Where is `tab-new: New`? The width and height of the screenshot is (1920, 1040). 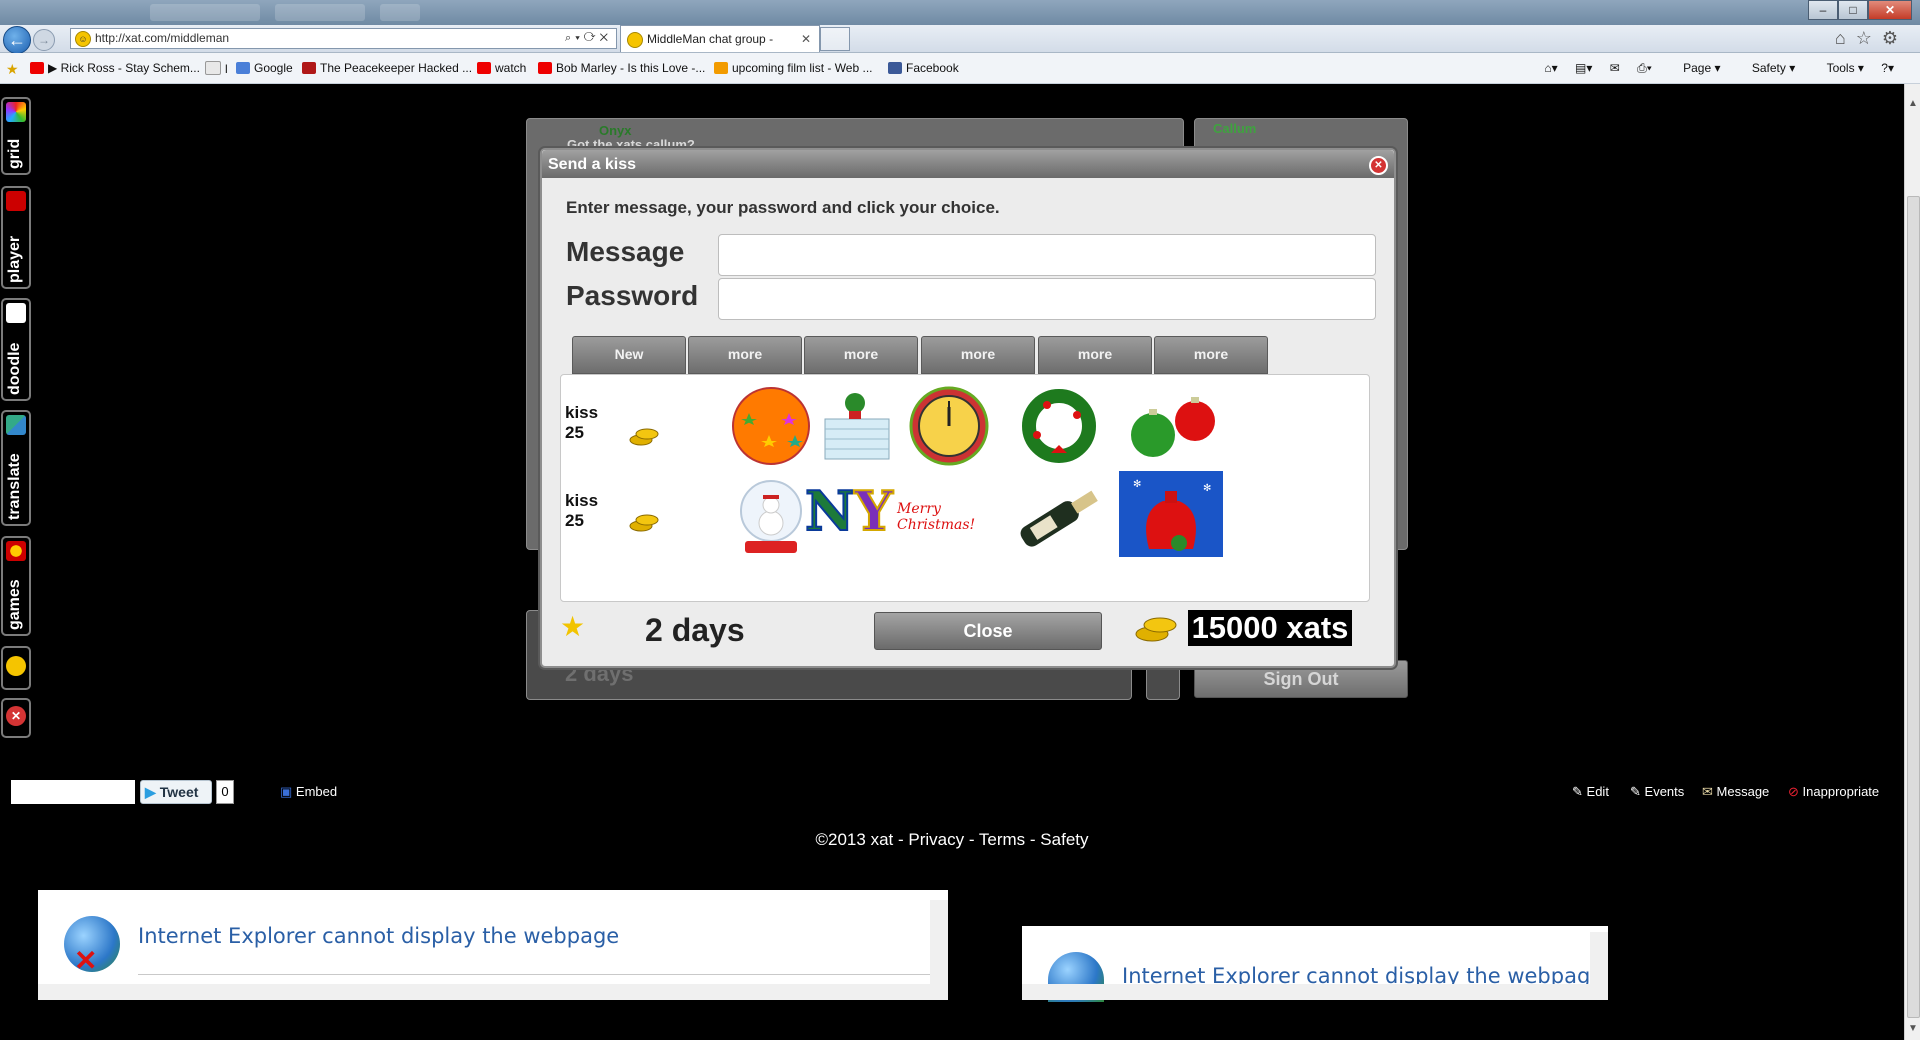
tab-new: New is located at coordinates (629, 355).